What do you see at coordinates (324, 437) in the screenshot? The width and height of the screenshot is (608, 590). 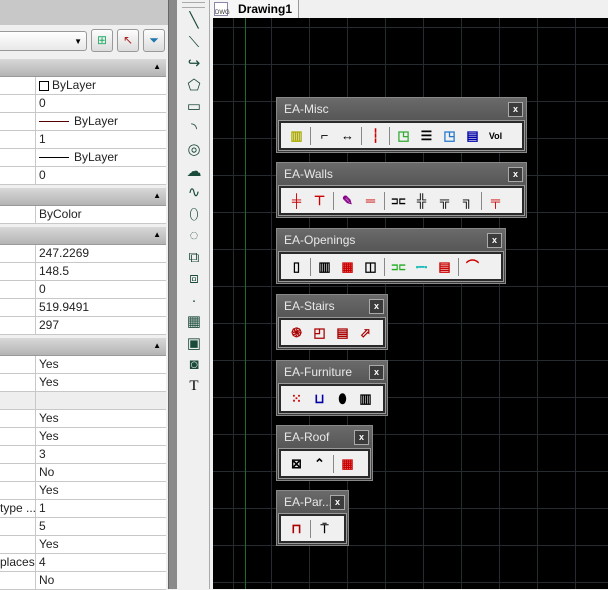 I see `palette-title: EA-Roof x` at bounding box center [324, 437].